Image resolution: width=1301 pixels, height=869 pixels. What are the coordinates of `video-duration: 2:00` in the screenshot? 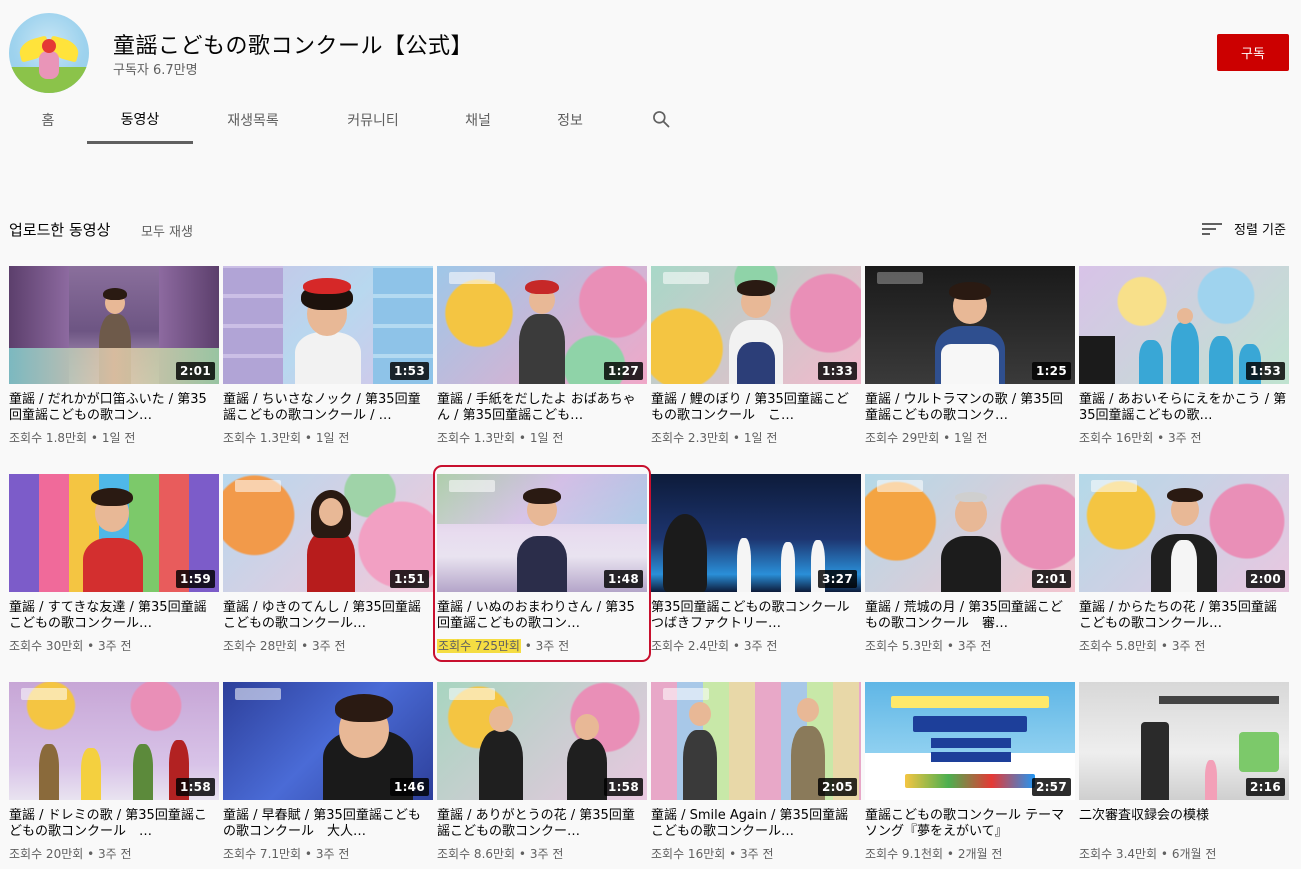 It's located at (1265, 579).